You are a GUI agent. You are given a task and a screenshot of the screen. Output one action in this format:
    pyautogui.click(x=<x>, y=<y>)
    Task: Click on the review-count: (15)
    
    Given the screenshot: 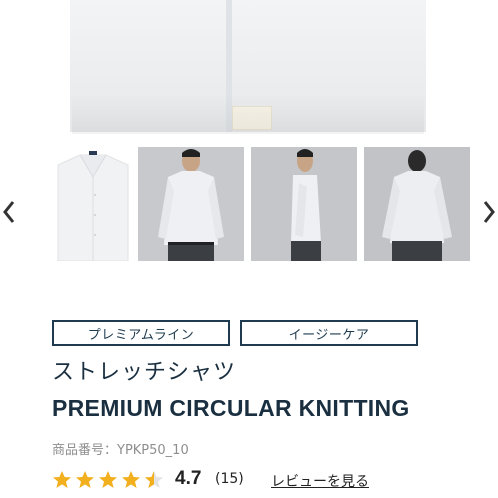 What is the action you would take?
    pyautogui.click(x=229, y=479)
    